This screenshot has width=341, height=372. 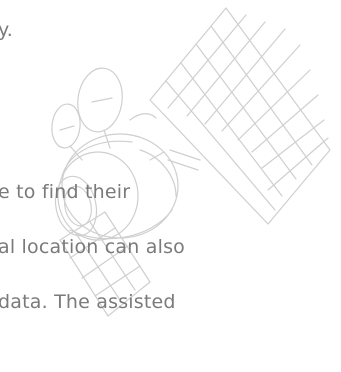 I want to click on text-line-3: al location can also, so click(x=93, y=247).